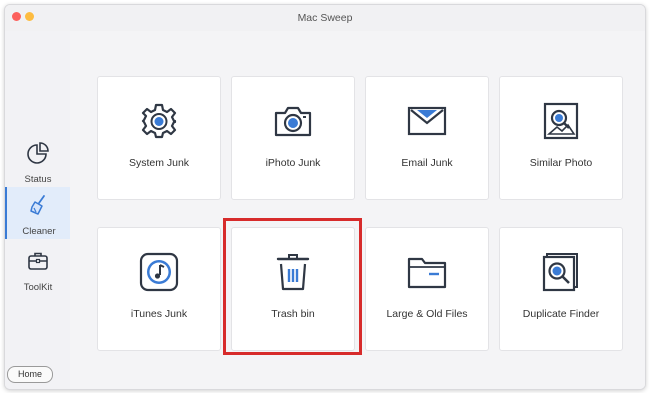 This screenshot has height=393, width=650. What do you see at coordinates (561, 163) in the screenshot?
I see `card-label: Similar Photo` at bounding box center [561, 163].